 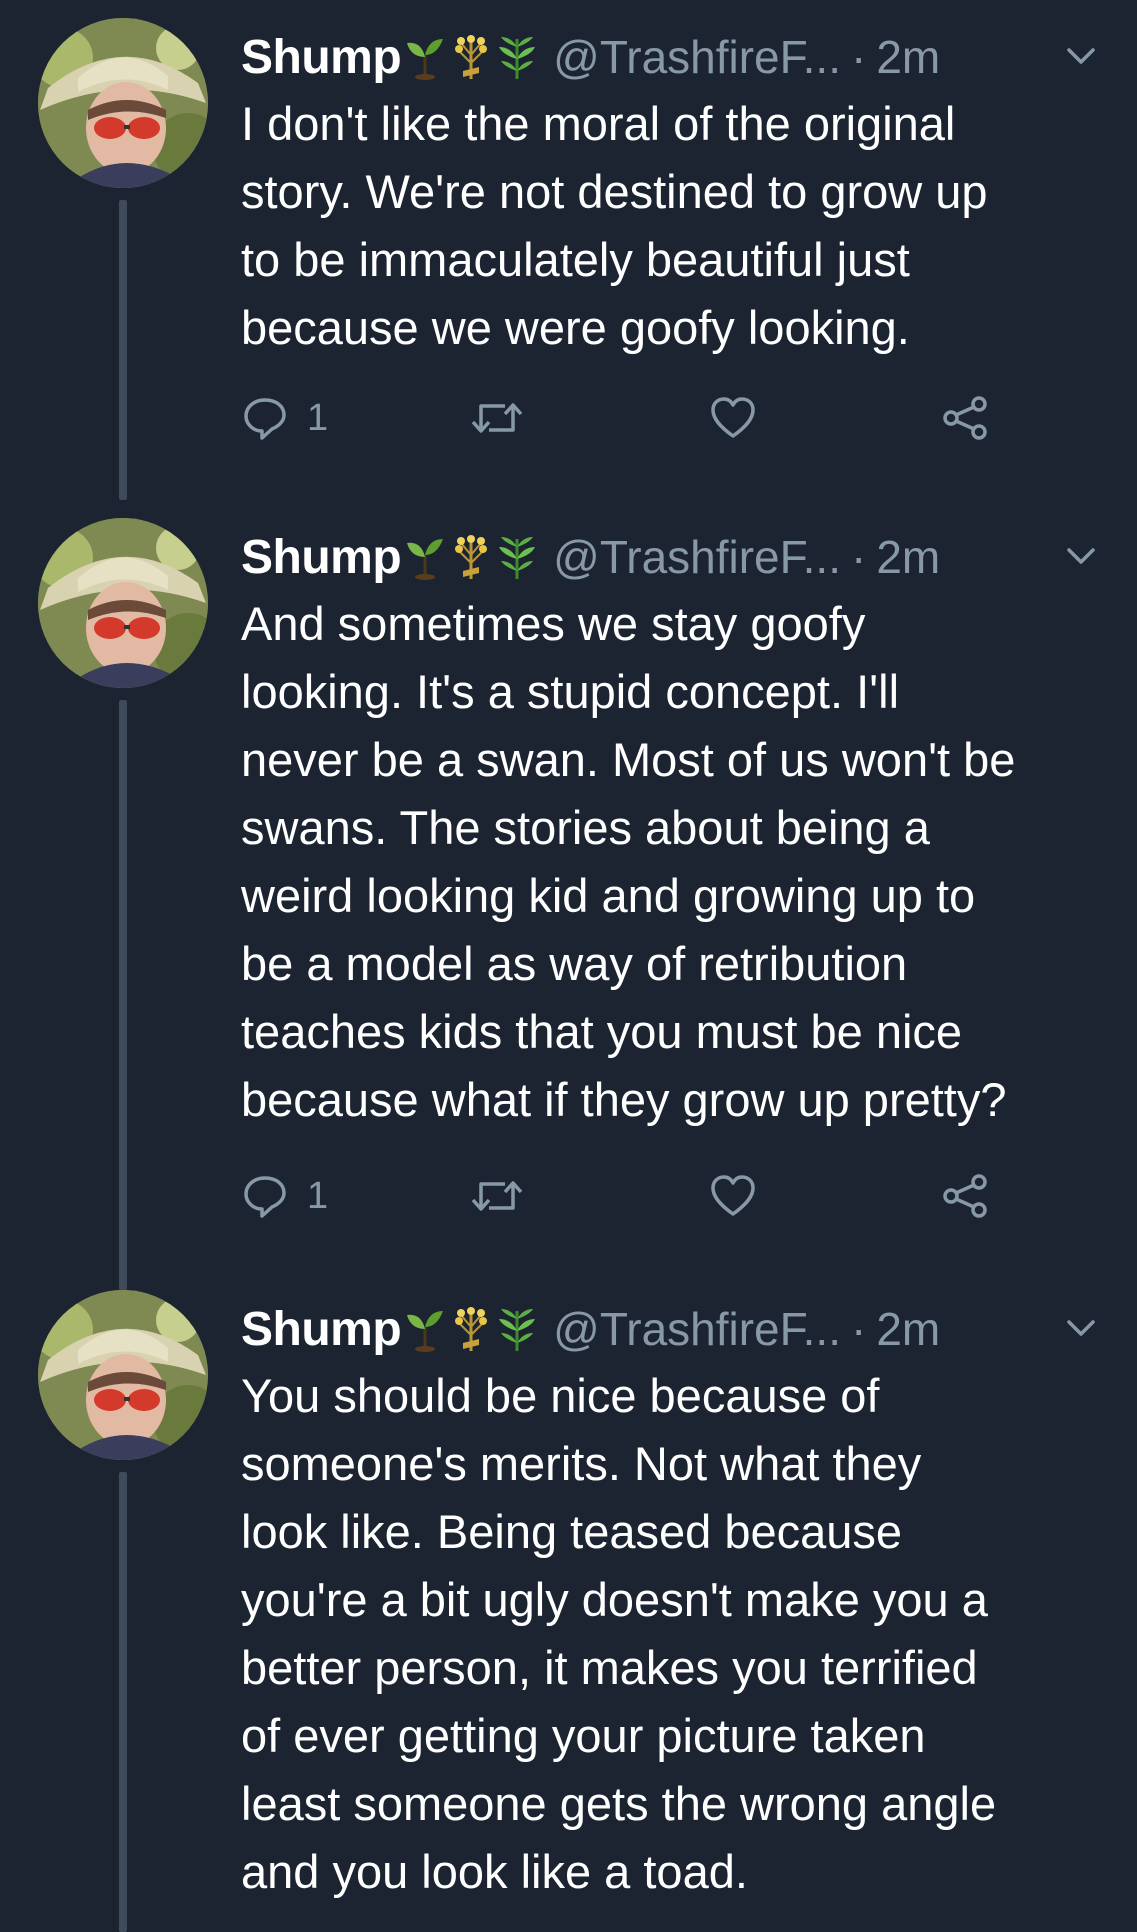 I want to click on tweet-text-line: and you look like a toad., so click(x=494, y=1871).